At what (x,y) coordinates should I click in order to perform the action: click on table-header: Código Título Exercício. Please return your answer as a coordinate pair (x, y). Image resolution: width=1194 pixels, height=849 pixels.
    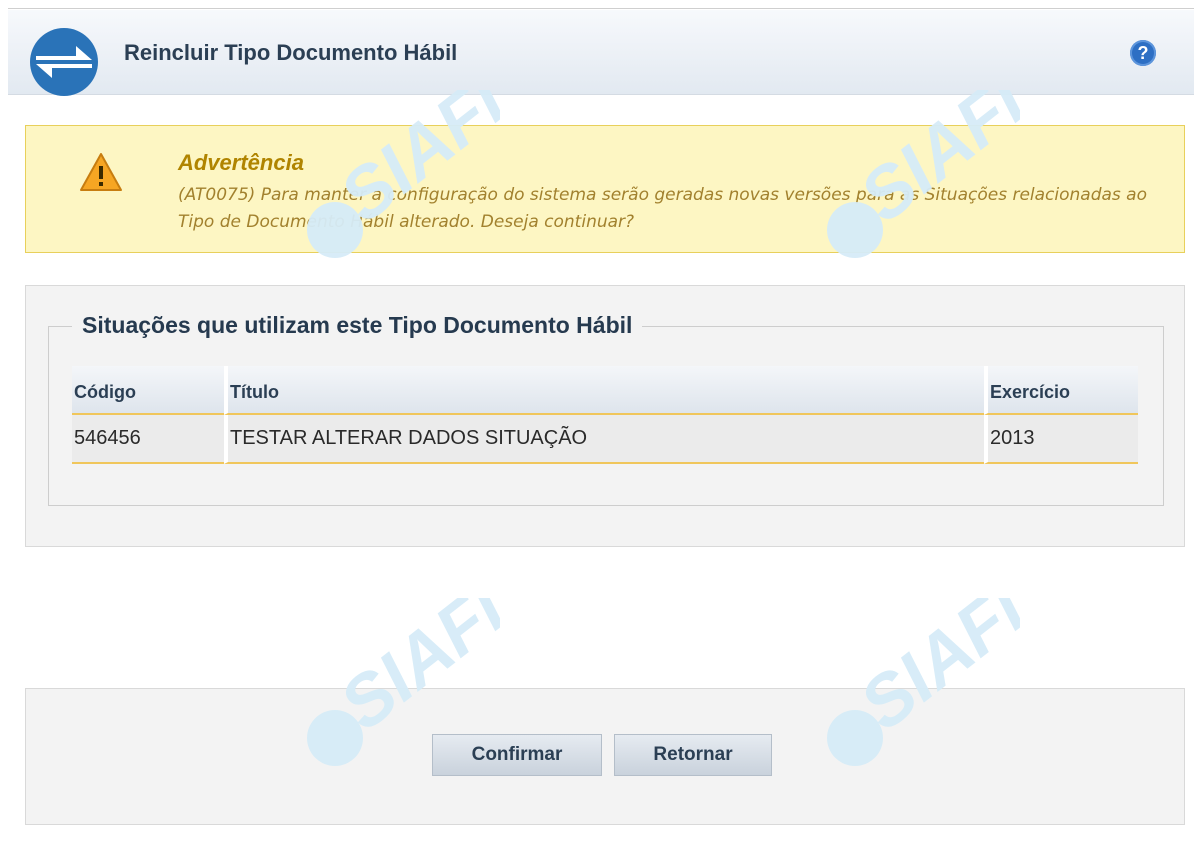
    Looking at the image, I should click on (605, 390).